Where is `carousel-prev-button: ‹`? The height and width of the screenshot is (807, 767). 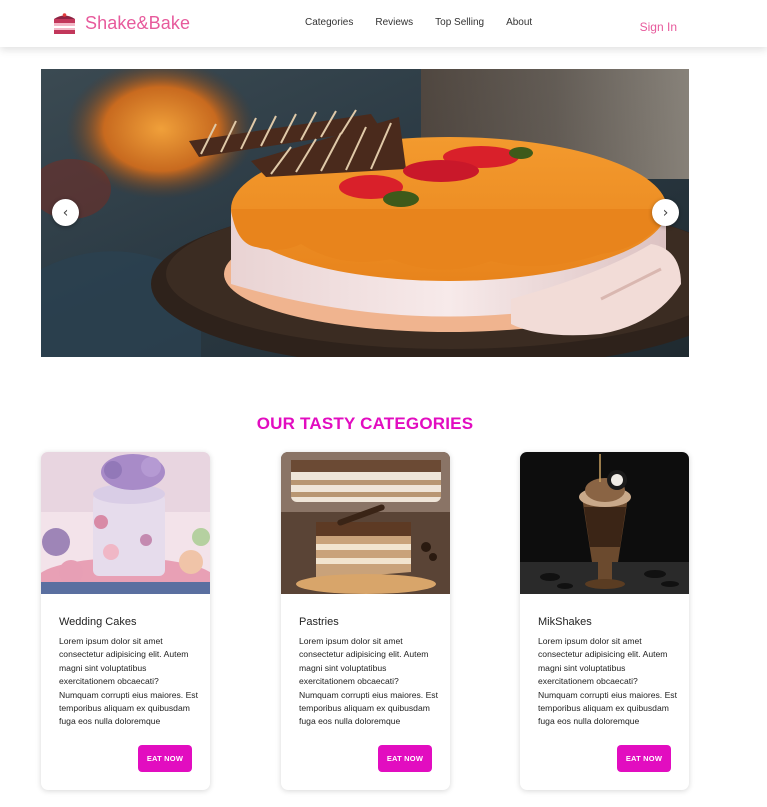
carousel-prev-button: ‹ is located at coordinates (65, 212).